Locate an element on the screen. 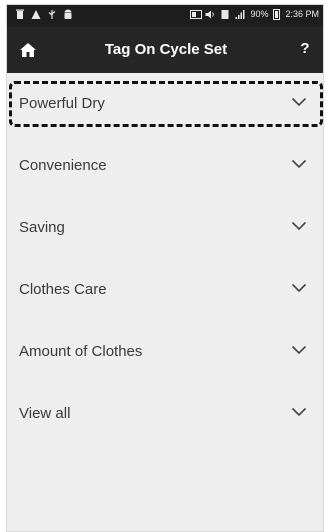 The image size is (326, 532). menu-item-label: Convenience is located at coordinates (63, 165).